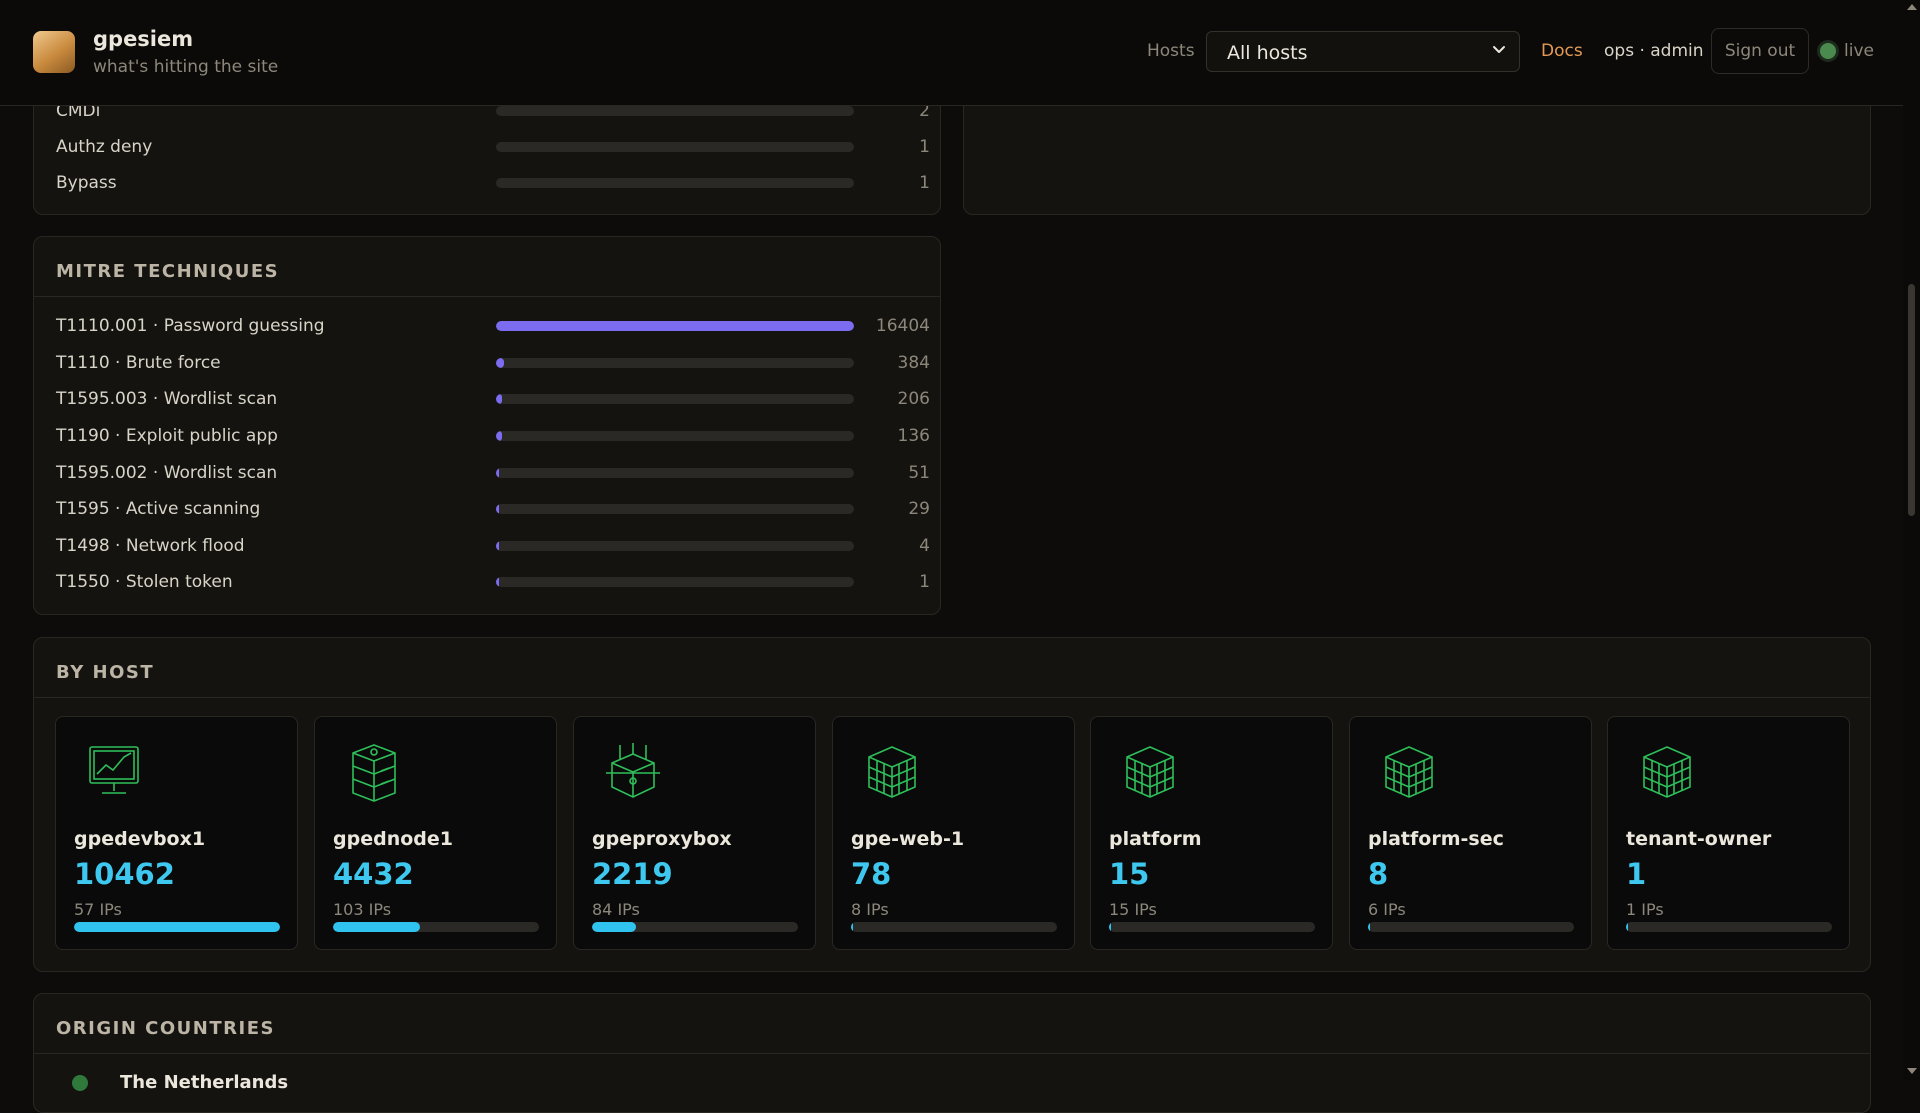 This screenshot has width=1920, height=1113. I want to click on row-label: T1595.003 · Wordlist scan, so click(167, 399).